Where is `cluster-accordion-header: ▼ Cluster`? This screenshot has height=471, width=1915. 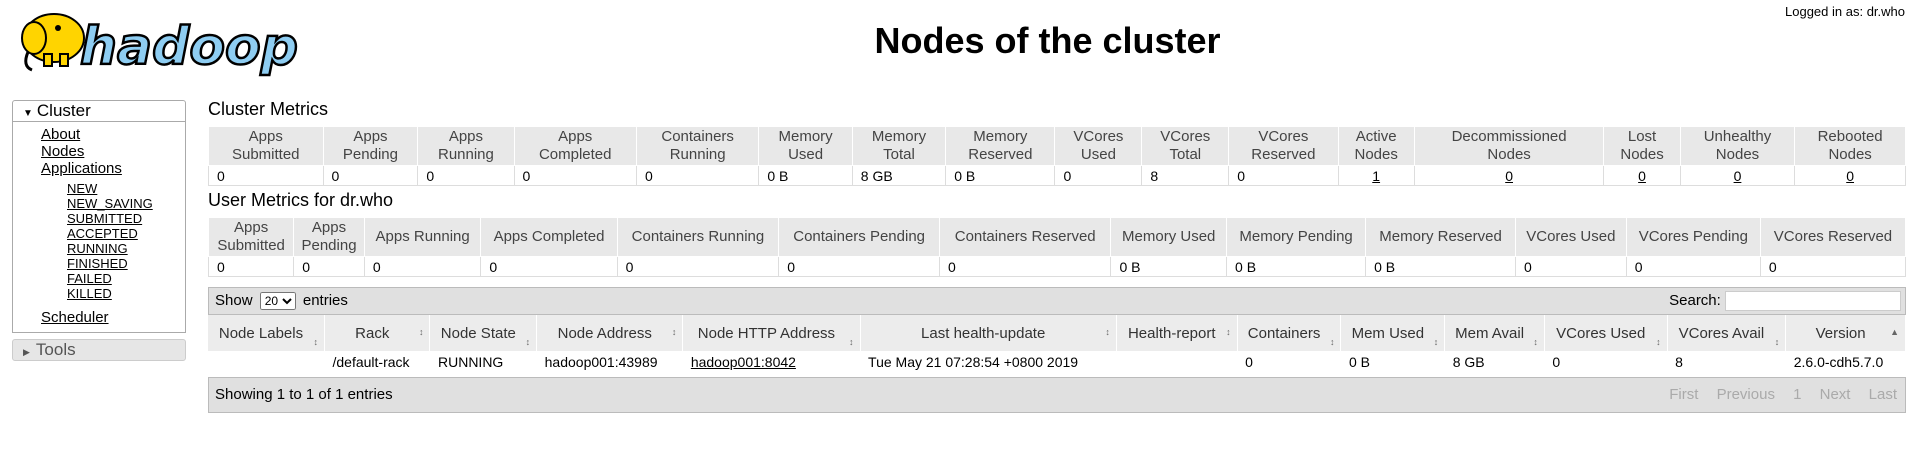 cluster-accordion-header: ▼ Cluster is located at coordinates (99, 111).